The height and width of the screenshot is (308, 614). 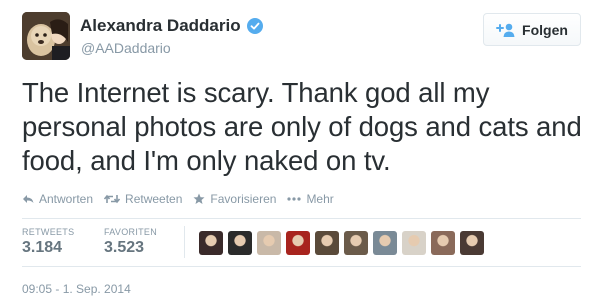 What do you see at coordinates (199, 198) in the screenshot?
I see `star-icon` at bounding box center [199, 198].